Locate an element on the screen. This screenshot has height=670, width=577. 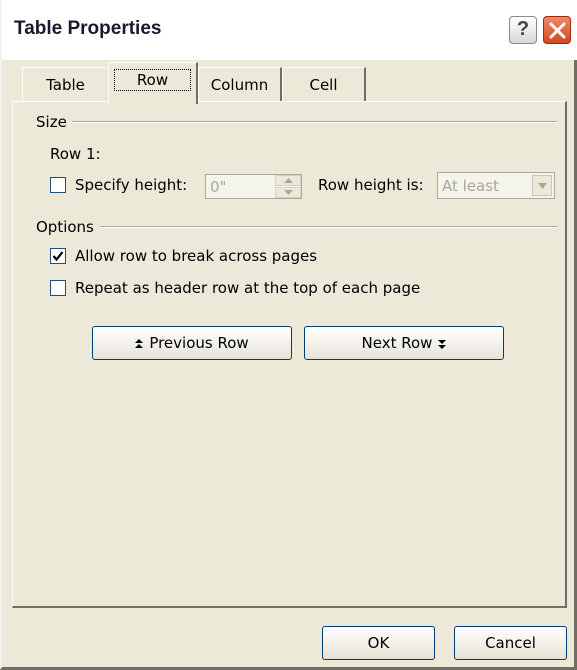
spin-up-button is located at coordinates (288, 180).